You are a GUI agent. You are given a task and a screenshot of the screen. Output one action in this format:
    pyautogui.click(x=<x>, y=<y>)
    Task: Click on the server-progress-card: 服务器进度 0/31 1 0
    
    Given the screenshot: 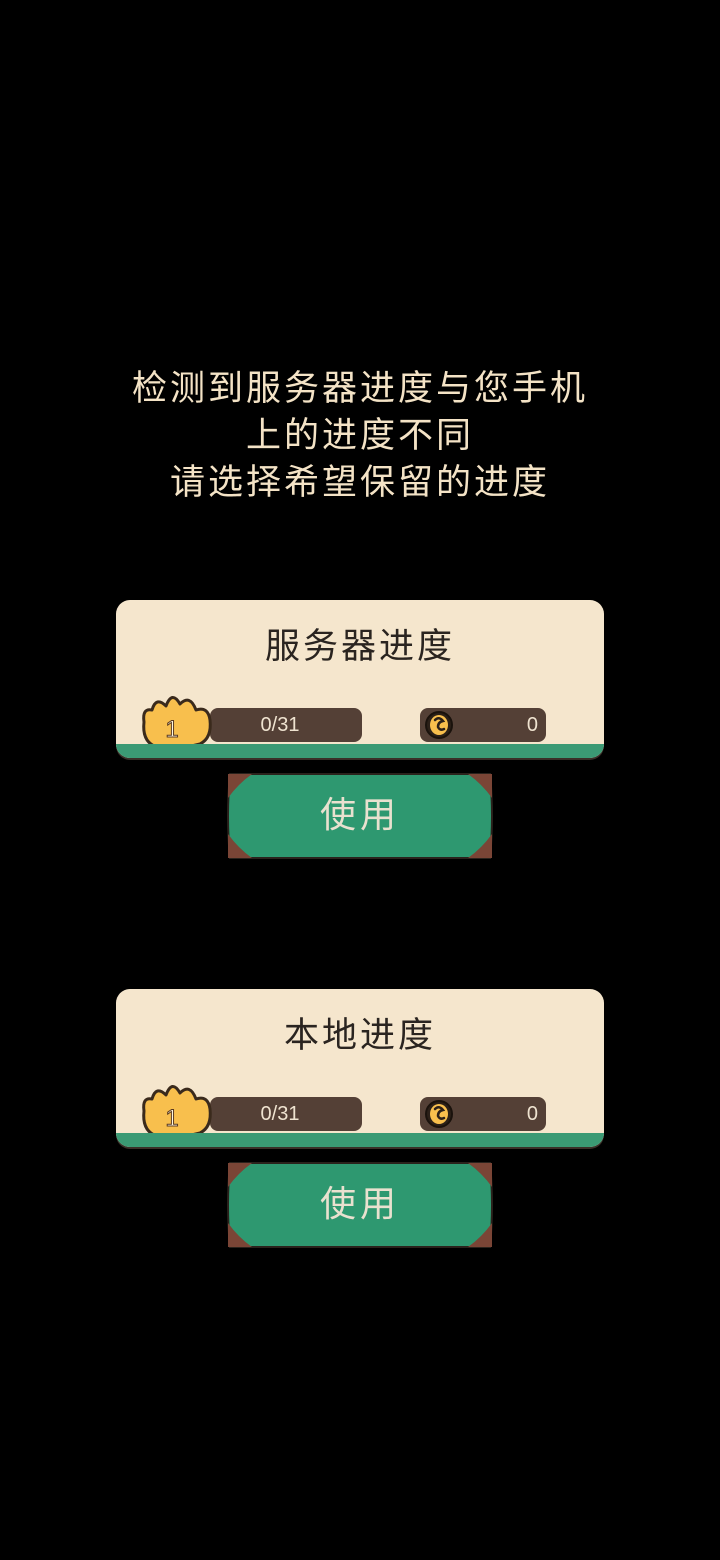 What is the action you would take?
    pyautogui.click(x=360, y=679)
    